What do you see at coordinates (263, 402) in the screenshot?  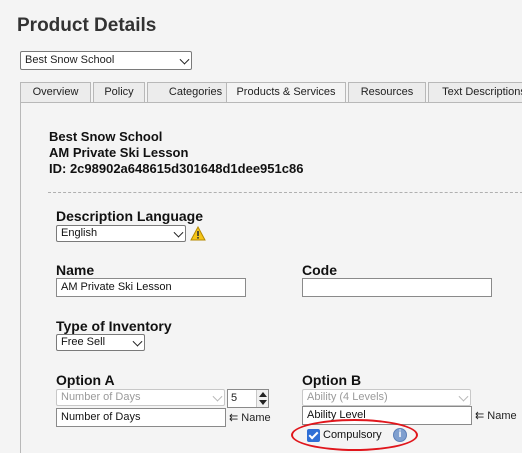 I see `stepper-down-icon` at bounding box center [263, 402].